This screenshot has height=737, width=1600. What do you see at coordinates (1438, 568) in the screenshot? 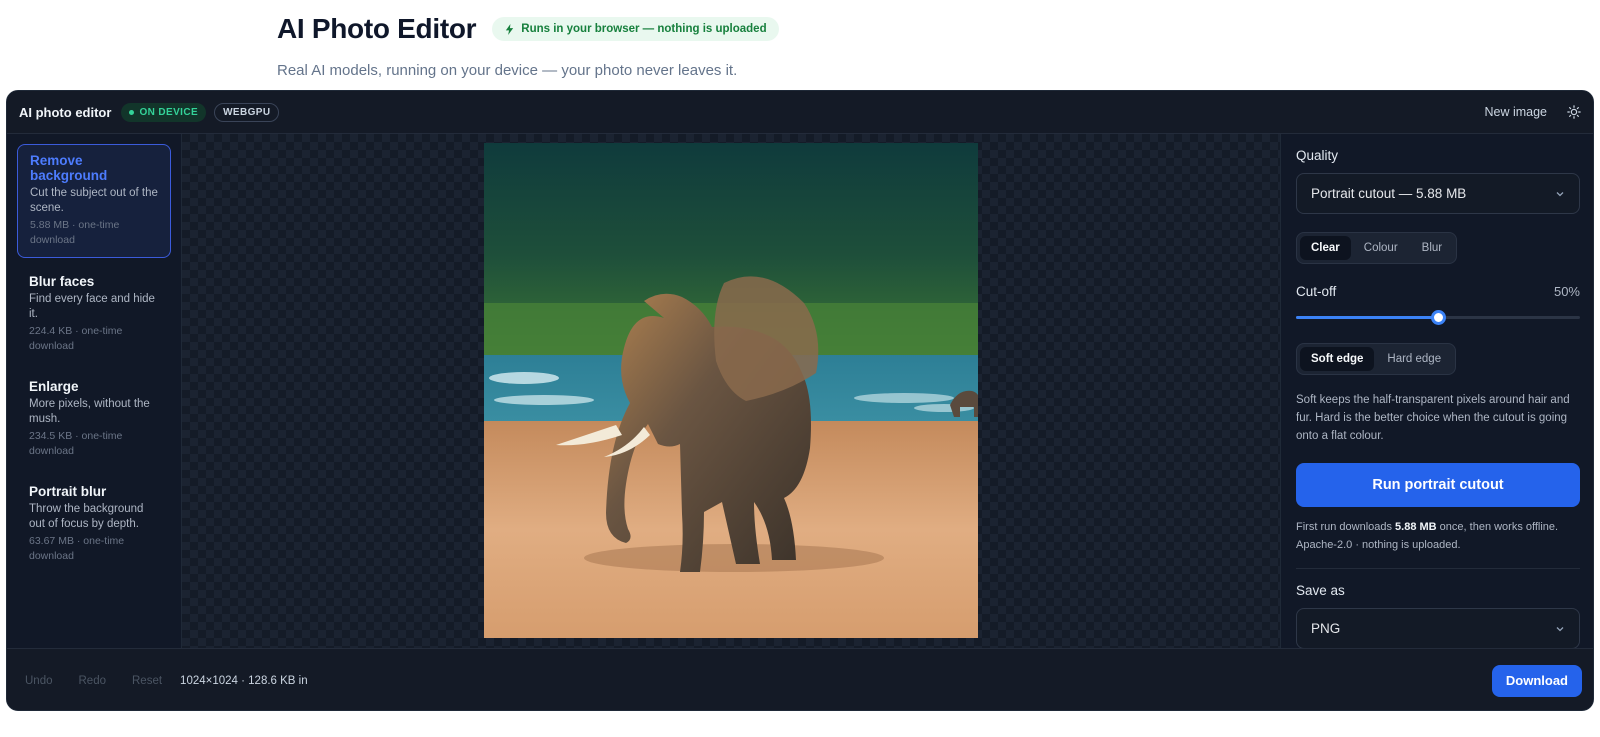
I see `panel-divider` at bounding box center [1438, 568].